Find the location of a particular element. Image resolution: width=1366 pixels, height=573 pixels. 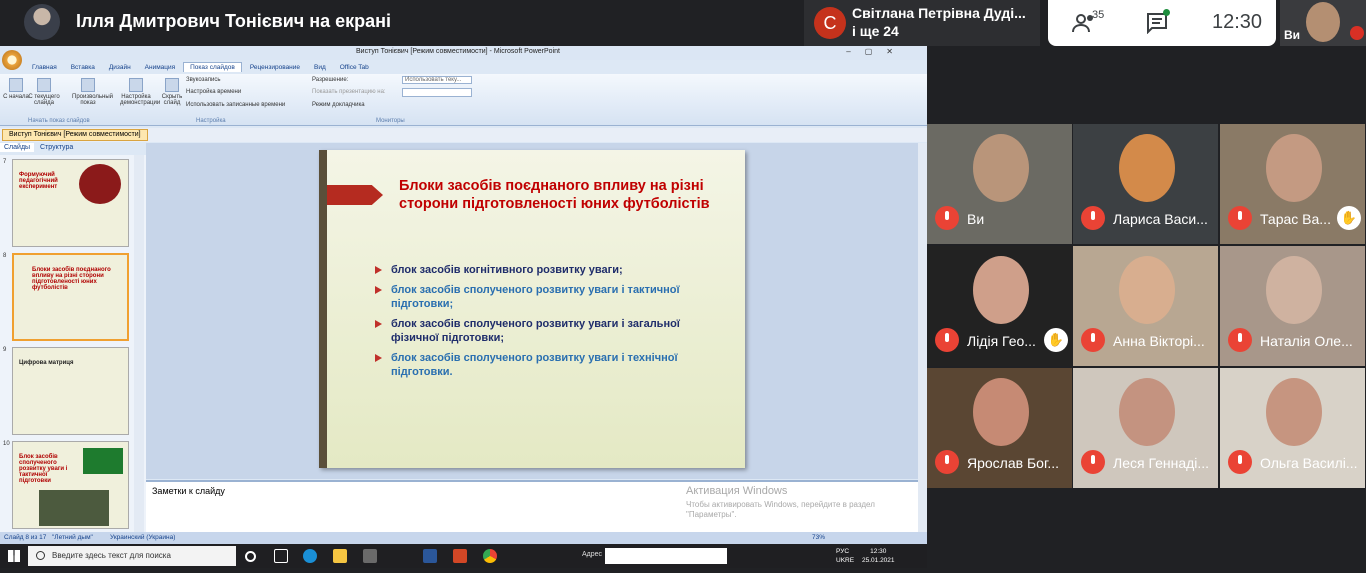

participant-tile: Ви✋ is located at coordinates (999, 184).